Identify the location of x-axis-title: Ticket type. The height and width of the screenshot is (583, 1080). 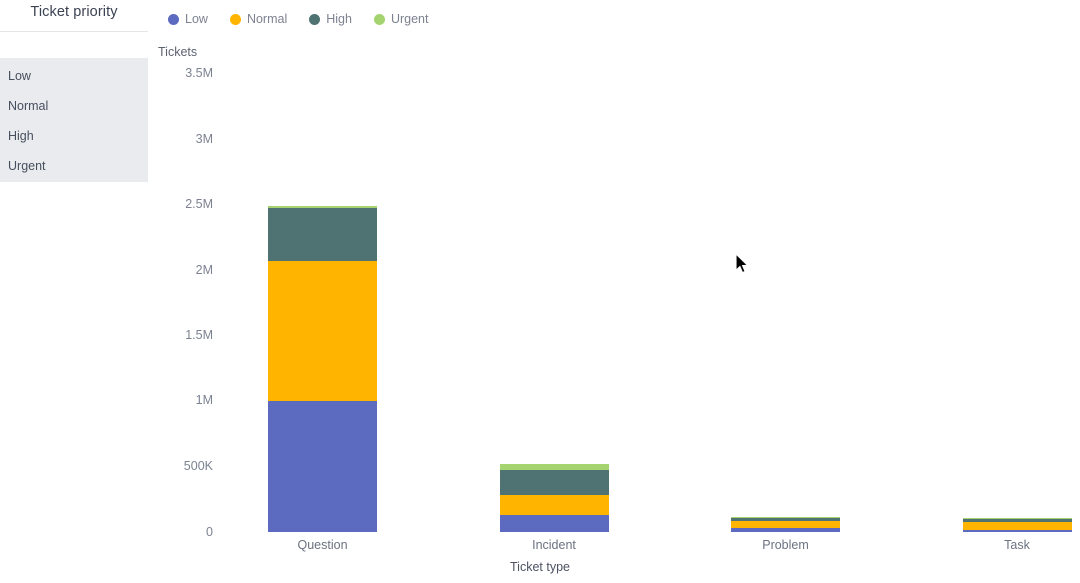
(540, 567).